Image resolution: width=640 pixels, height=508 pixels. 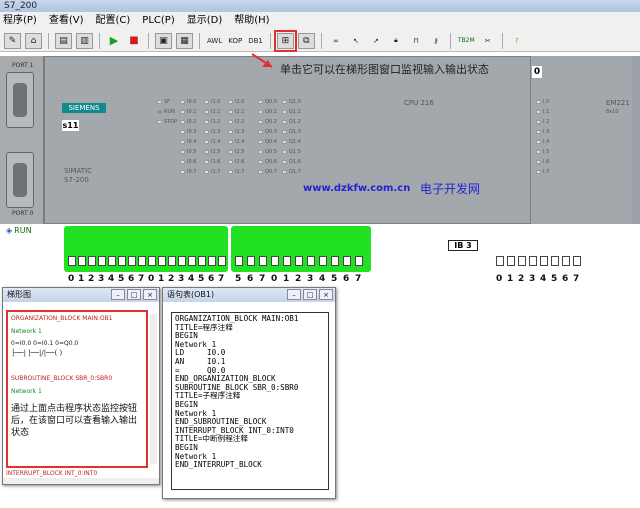 What do you see at coordinates (134, 41) in the screenshot?
I see `stop-icon: ■` at bounding box center [134, 41].